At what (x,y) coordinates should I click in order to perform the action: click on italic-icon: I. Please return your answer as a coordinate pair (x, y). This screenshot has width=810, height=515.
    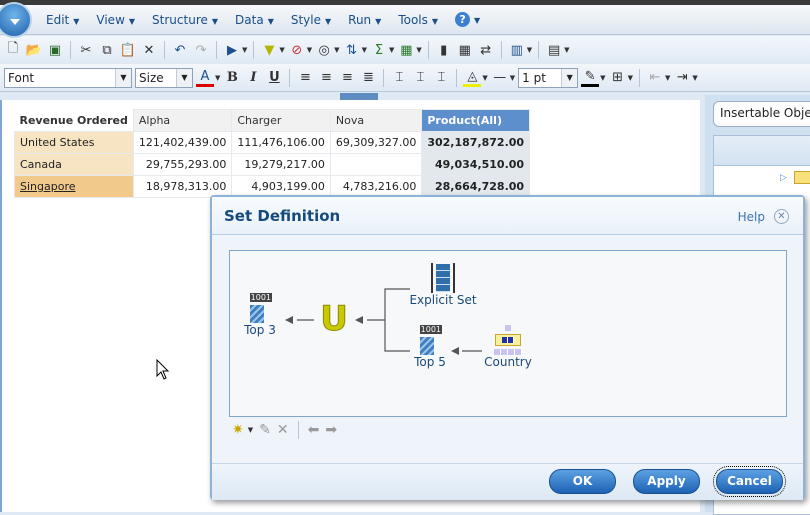
    Looking at the image, I should click on (253, 78).